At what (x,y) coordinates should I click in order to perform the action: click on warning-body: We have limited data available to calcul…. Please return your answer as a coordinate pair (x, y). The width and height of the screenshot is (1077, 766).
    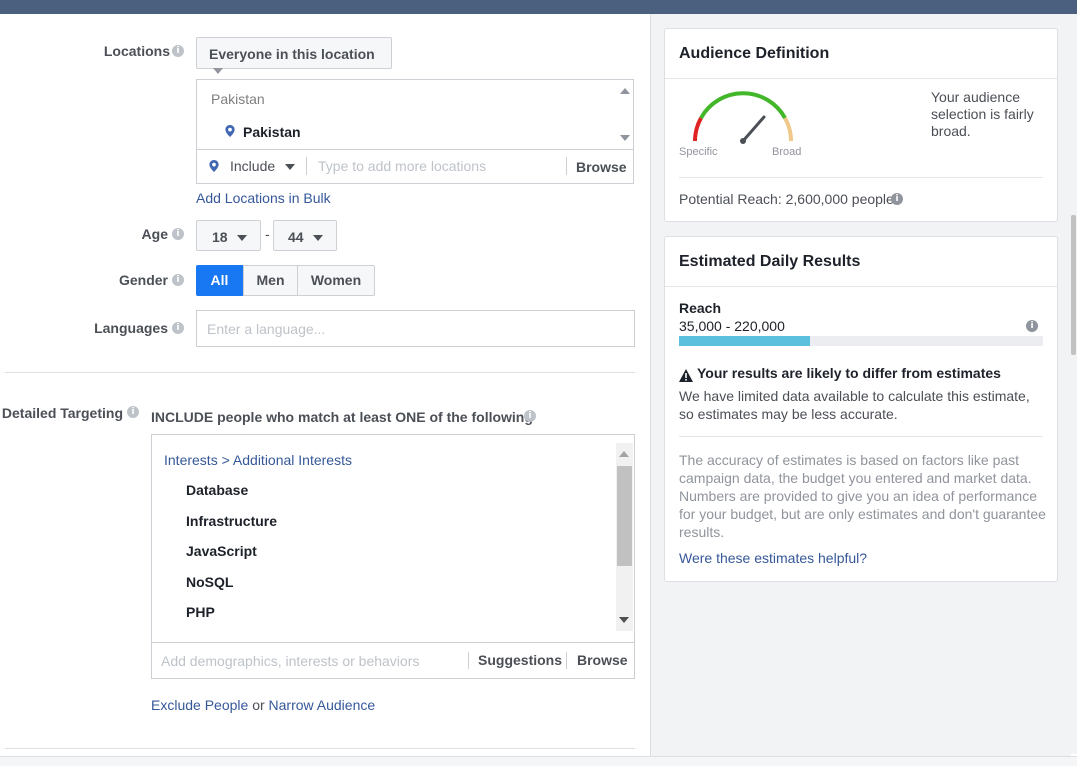
    Looking at the image, I should click on (854, 405).